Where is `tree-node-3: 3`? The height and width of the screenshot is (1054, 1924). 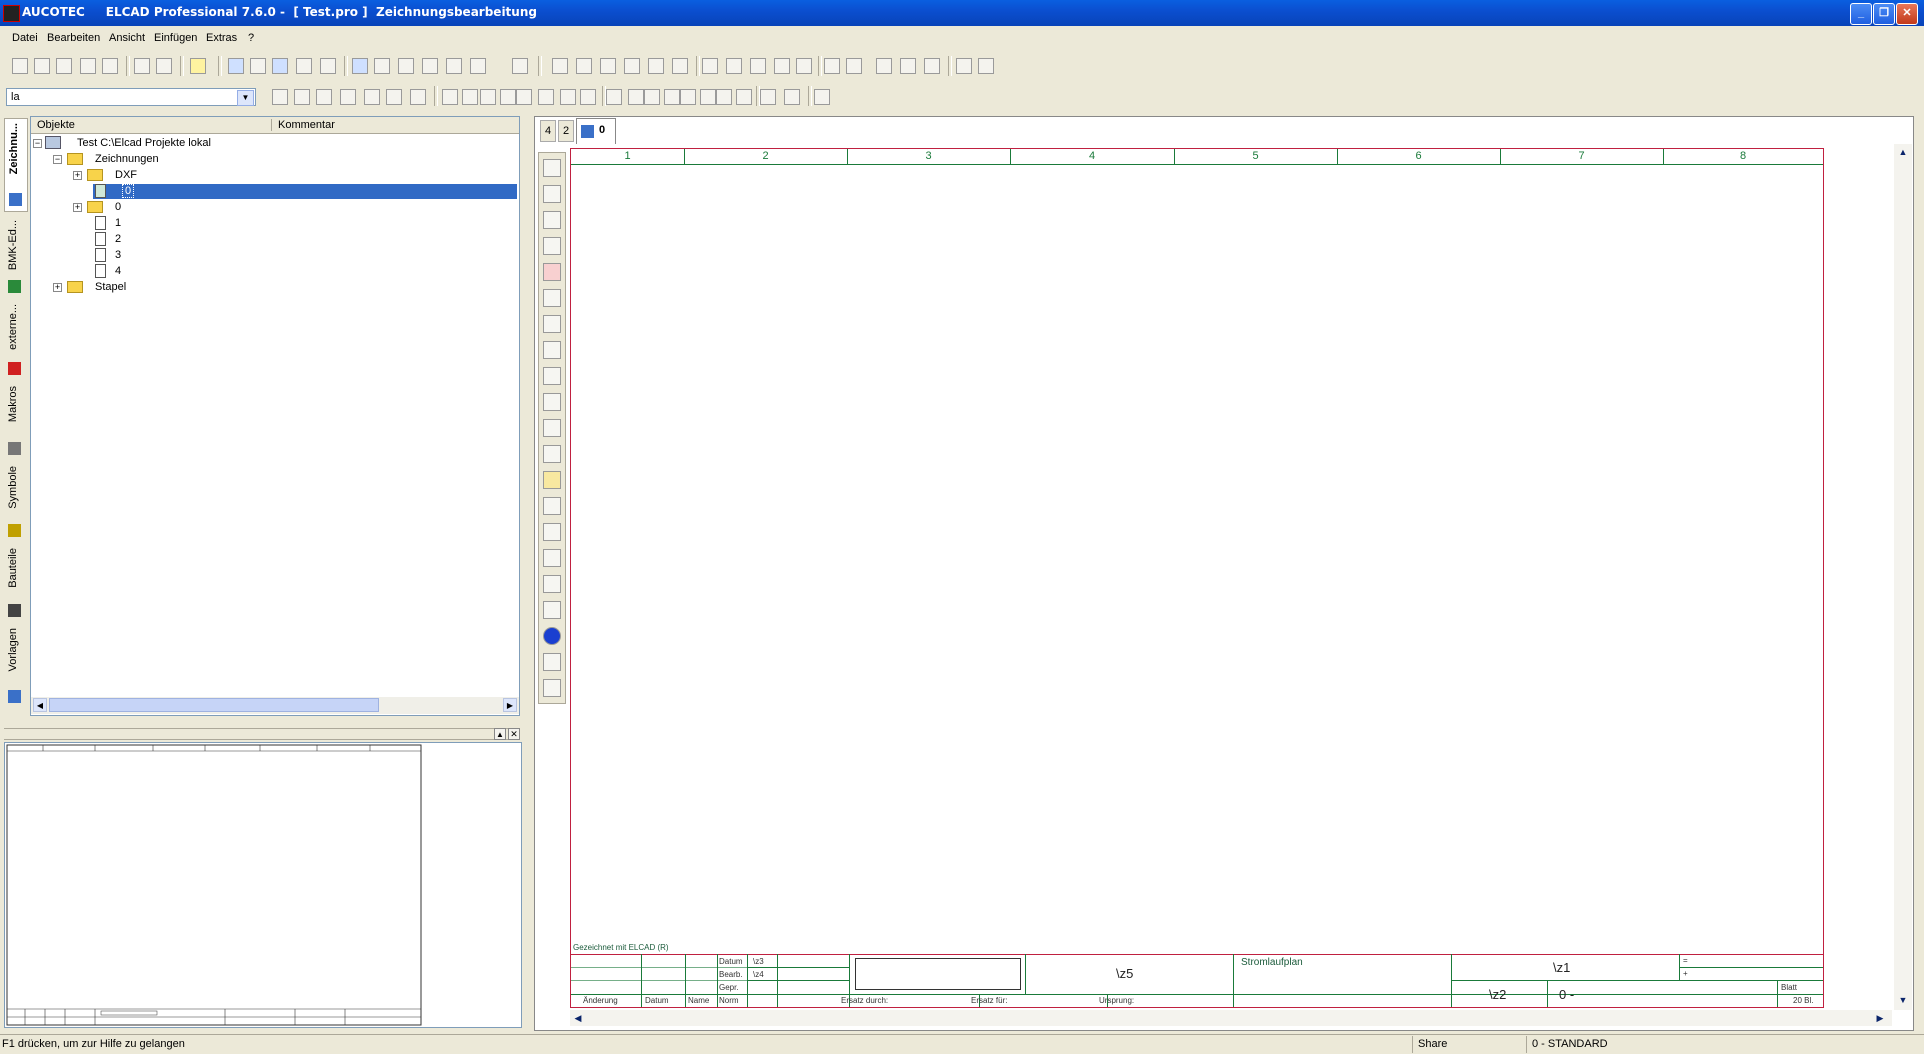
tree-node-3: 3 is located at coordinates (193, 255).